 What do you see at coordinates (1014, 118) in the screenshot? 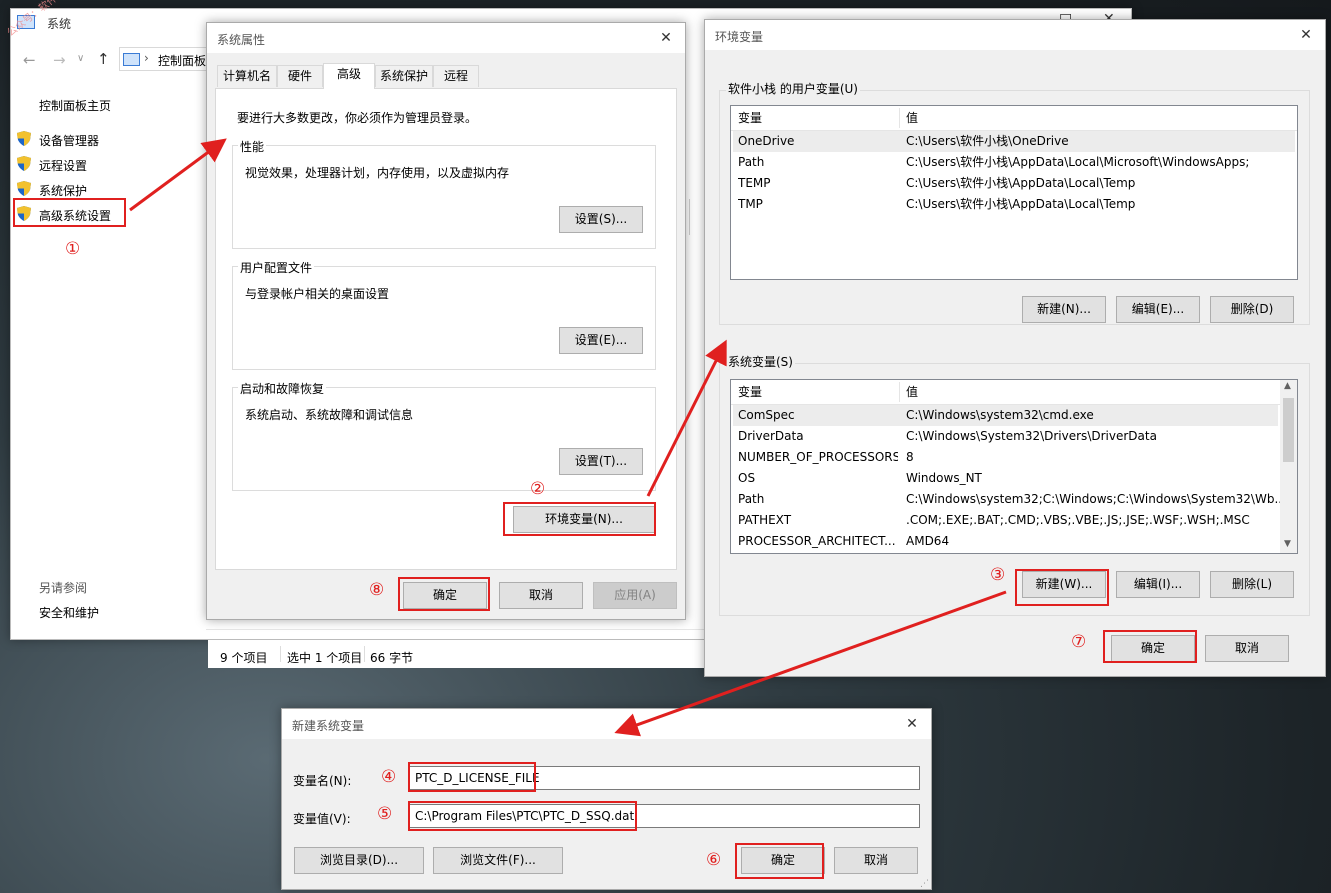
I see `list-header: 变量 值` at bounding box center [1014, 118].